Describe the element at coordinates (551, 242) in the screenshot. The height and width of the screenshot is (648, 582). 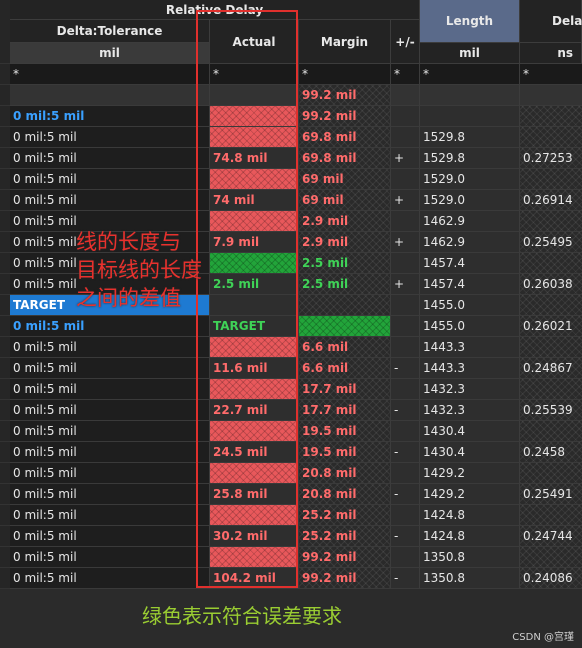
I see `delay-cell: 0.25495` at that location.